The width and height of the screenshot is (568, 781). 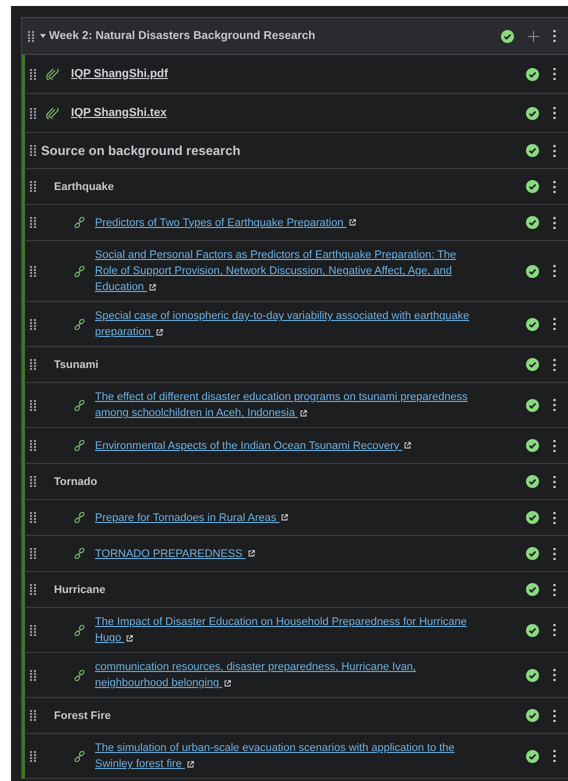 I want to click on resource-link: The Impact of Disaster Education on Household Preparedness for Hurricane Hugo, so click(x=287, y=630).